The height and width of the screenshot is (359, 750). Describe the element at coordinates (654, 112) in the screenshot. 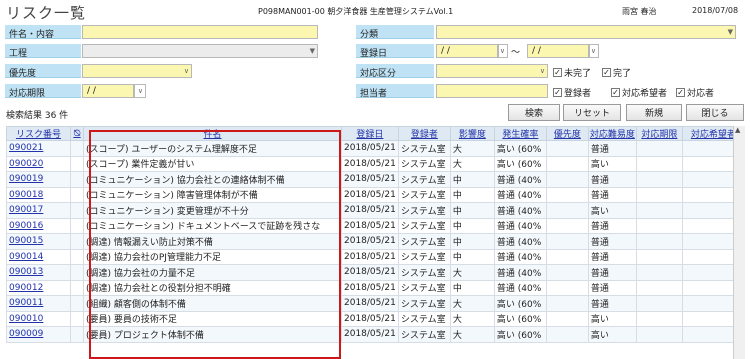

I see `new-button: 新規` at that location.